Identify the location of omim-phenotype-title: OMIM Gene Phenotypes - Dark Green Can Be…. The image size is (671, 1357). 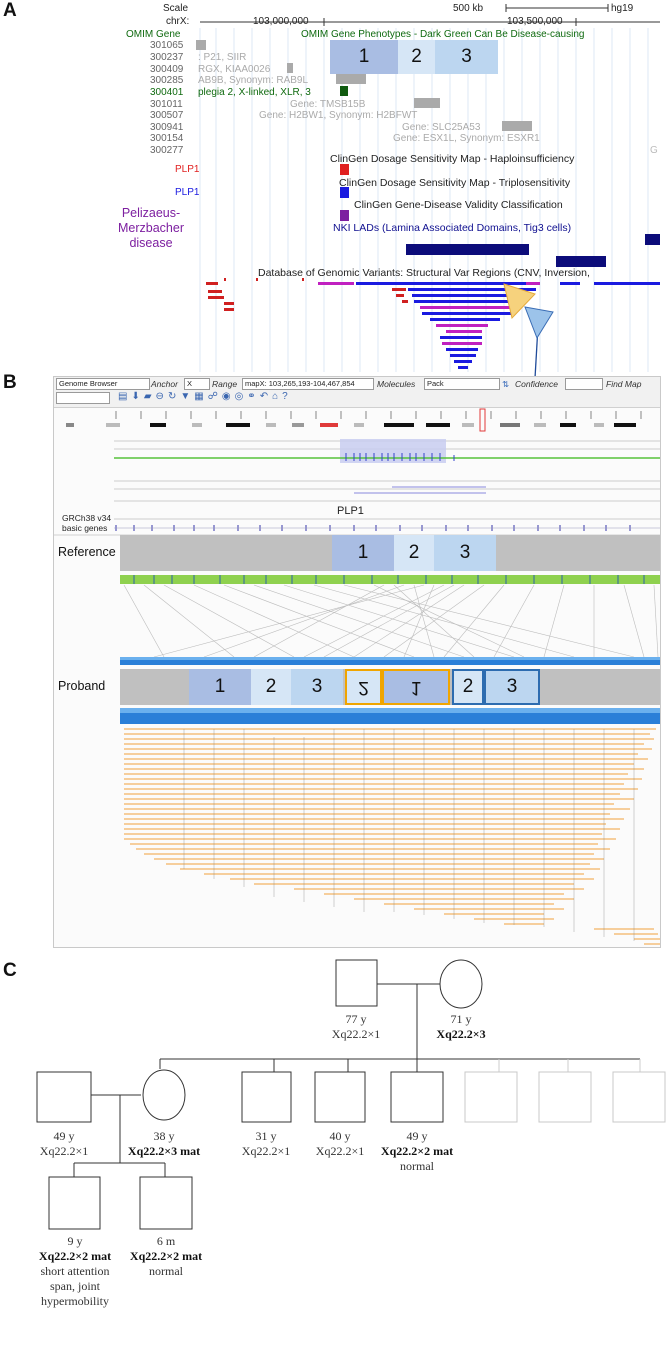
(443, 34).